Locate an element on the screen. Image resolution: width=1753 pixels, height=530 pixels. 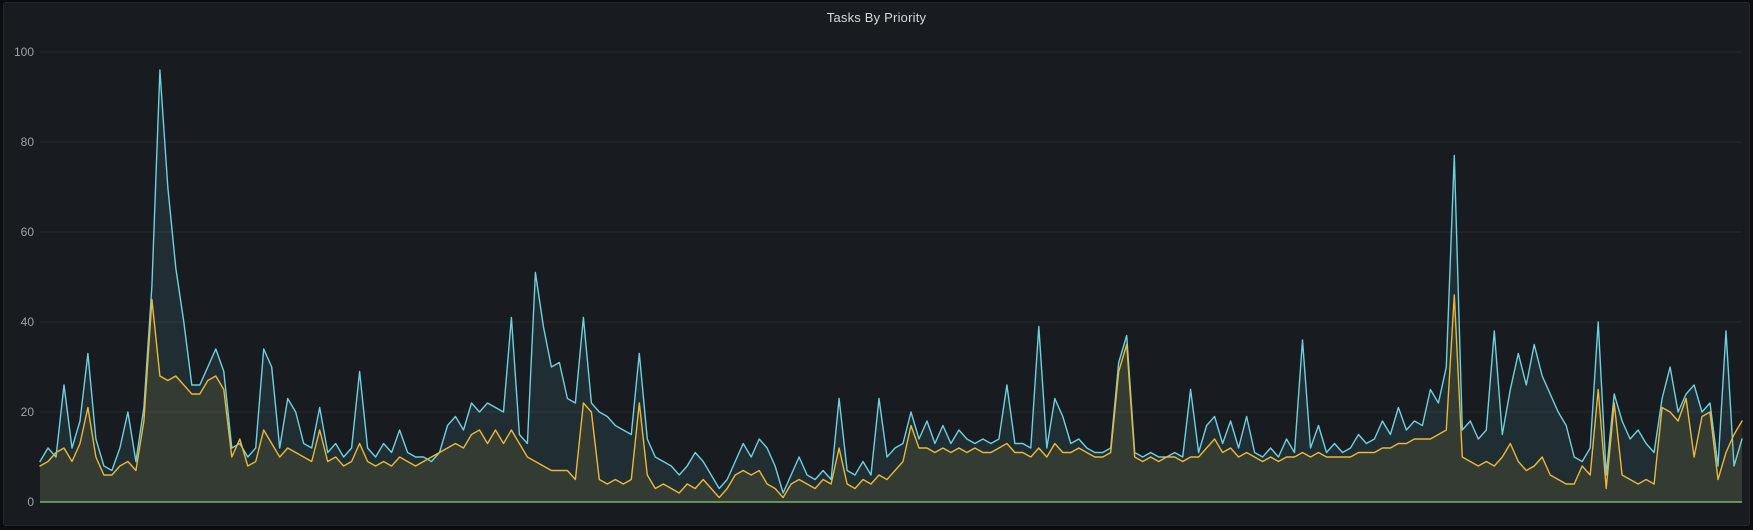
y-axis-label-100: 100 is located at coordinates (24, 52).